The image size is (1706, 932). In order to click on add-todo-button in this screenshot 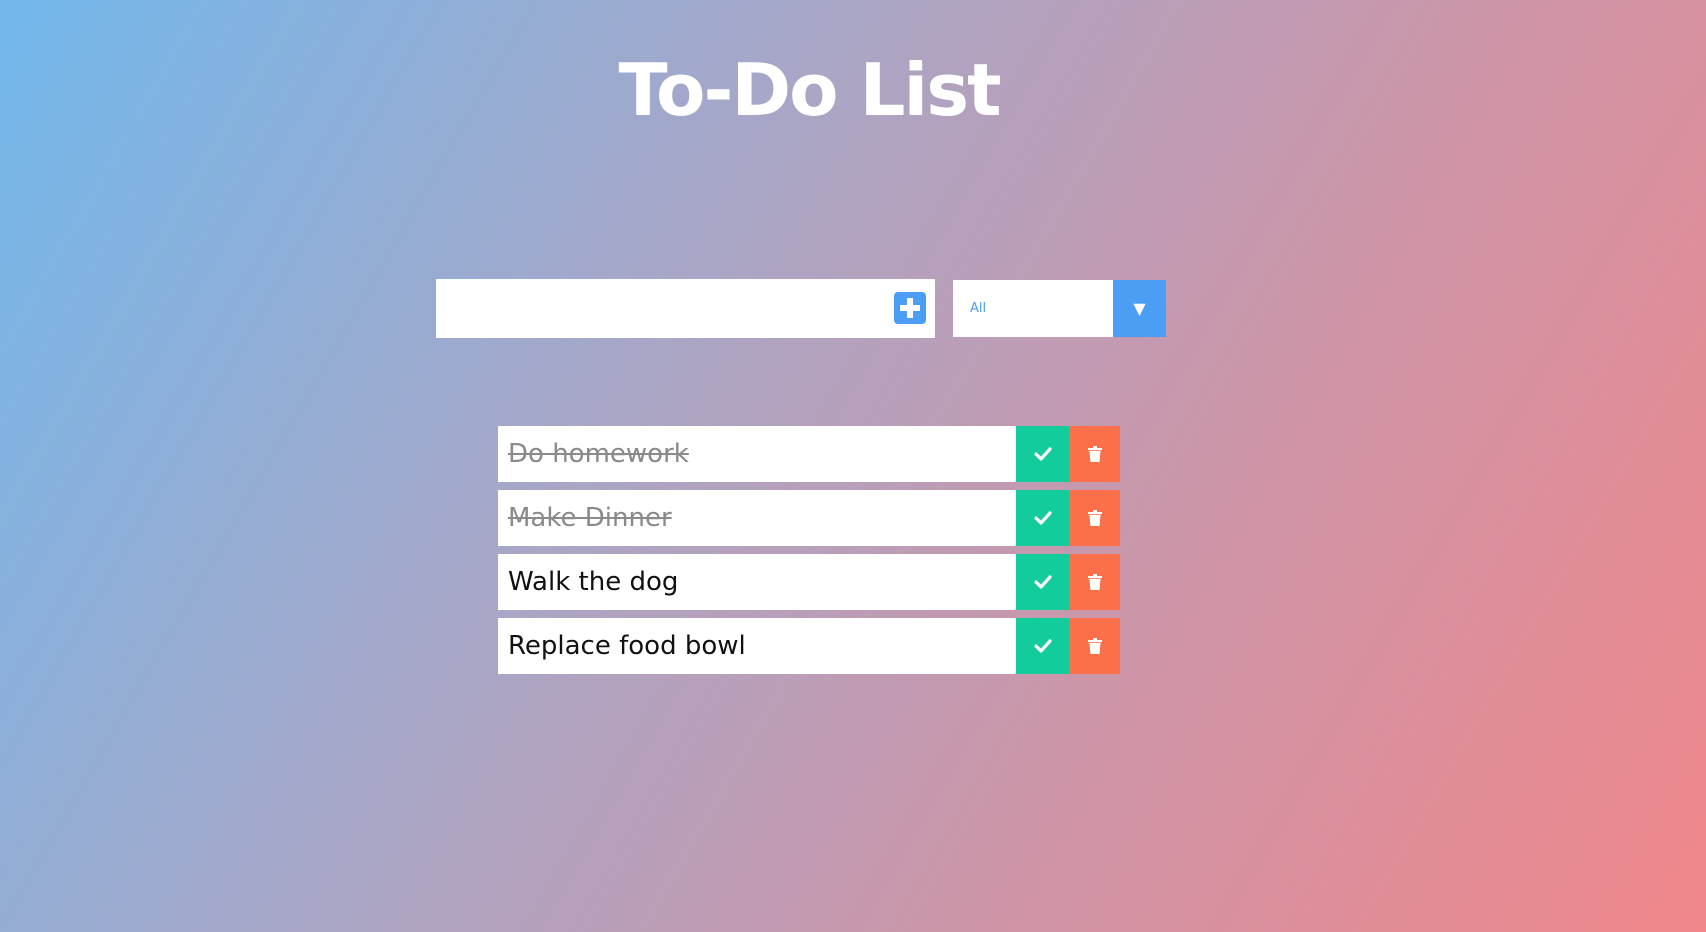, I will do `click(910, 308)`.